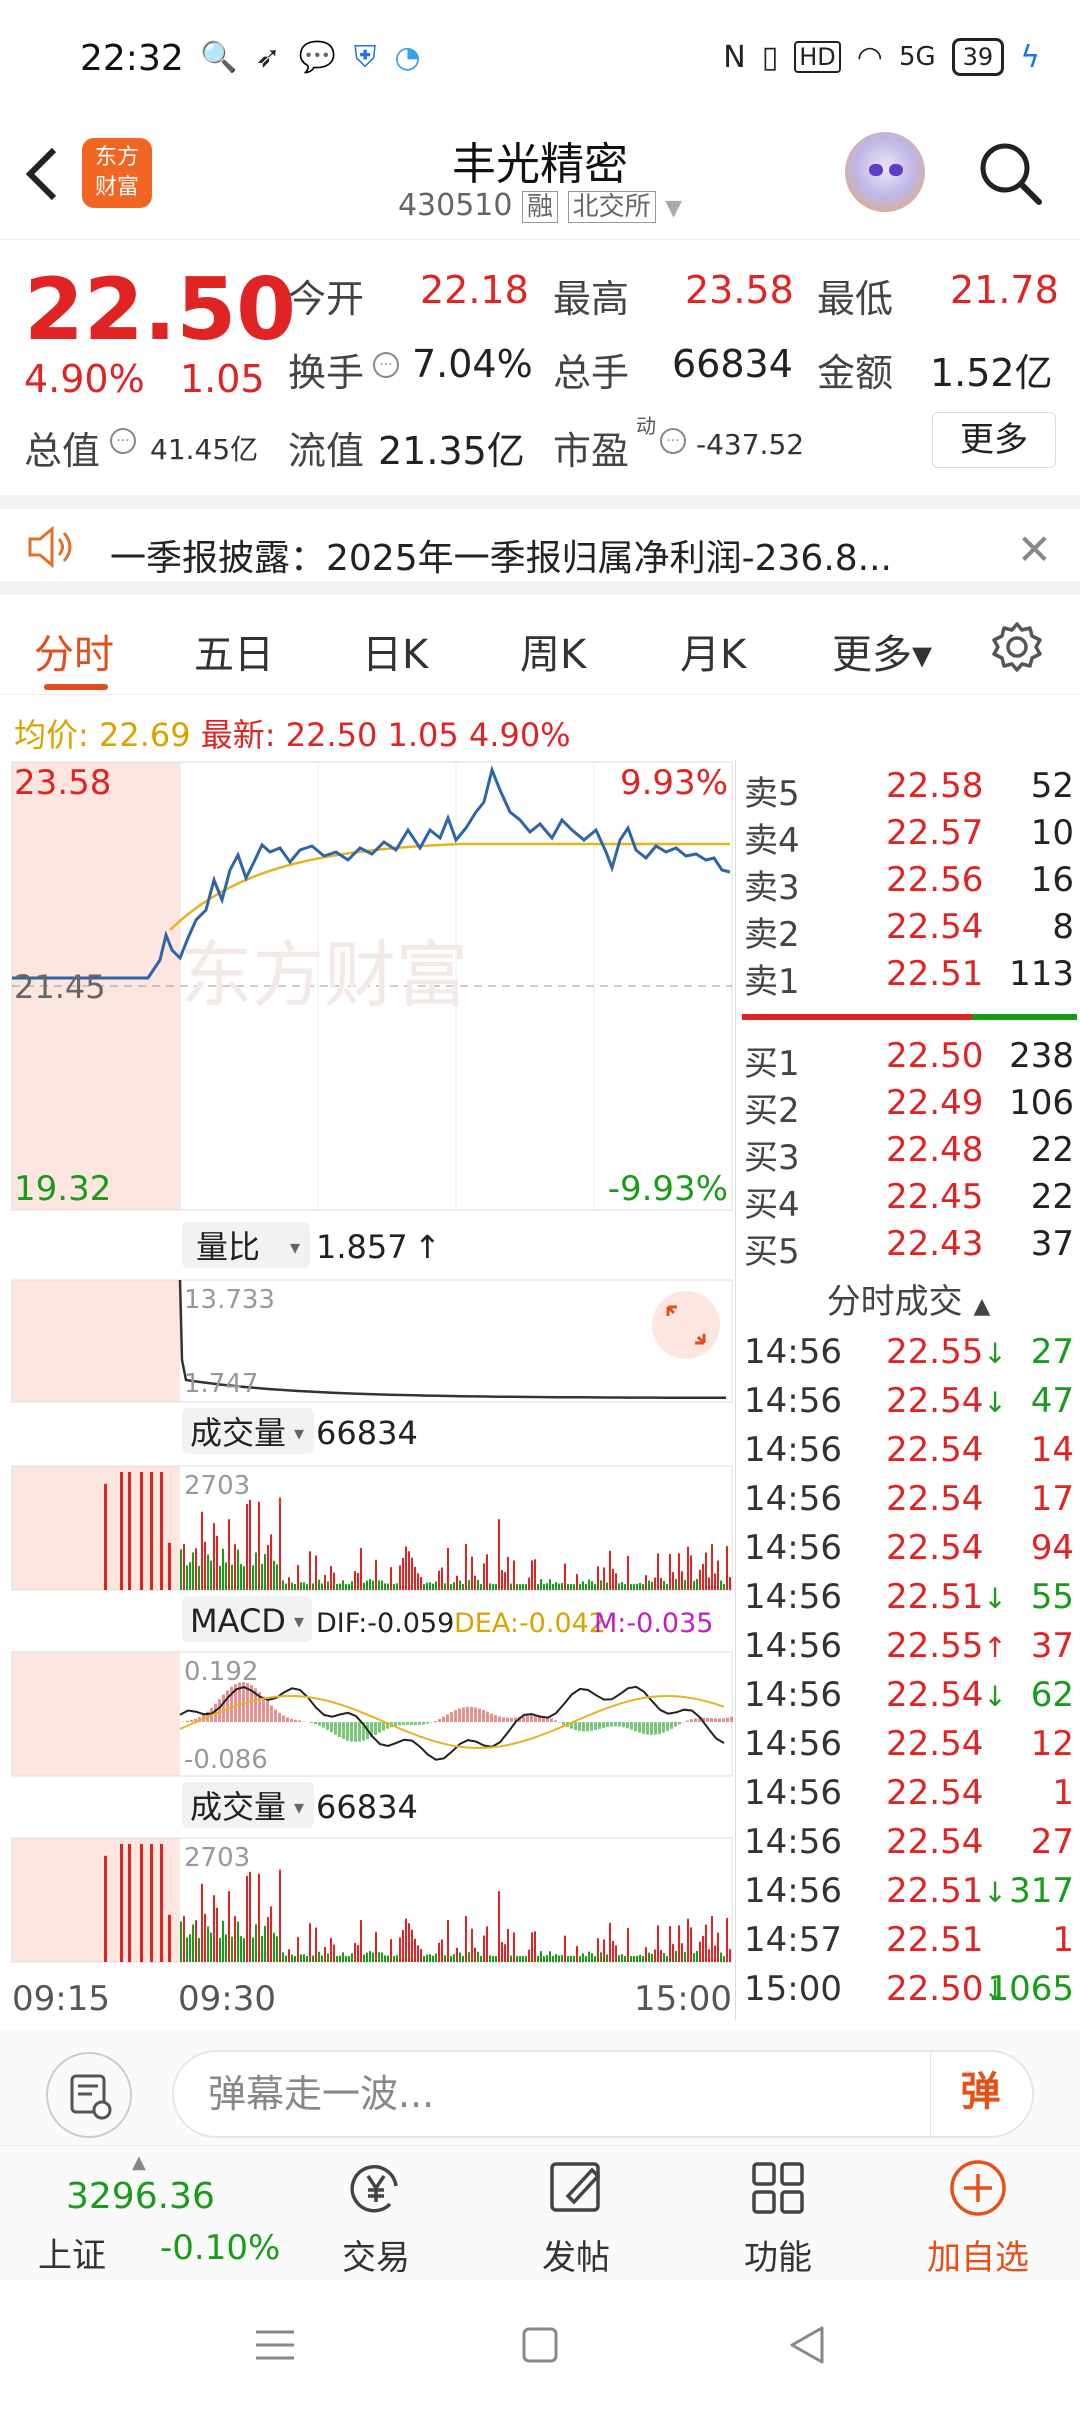  Describe the element at coordinates (72, 2252) in the screenshot. I see `index-name: 上证` at that location.